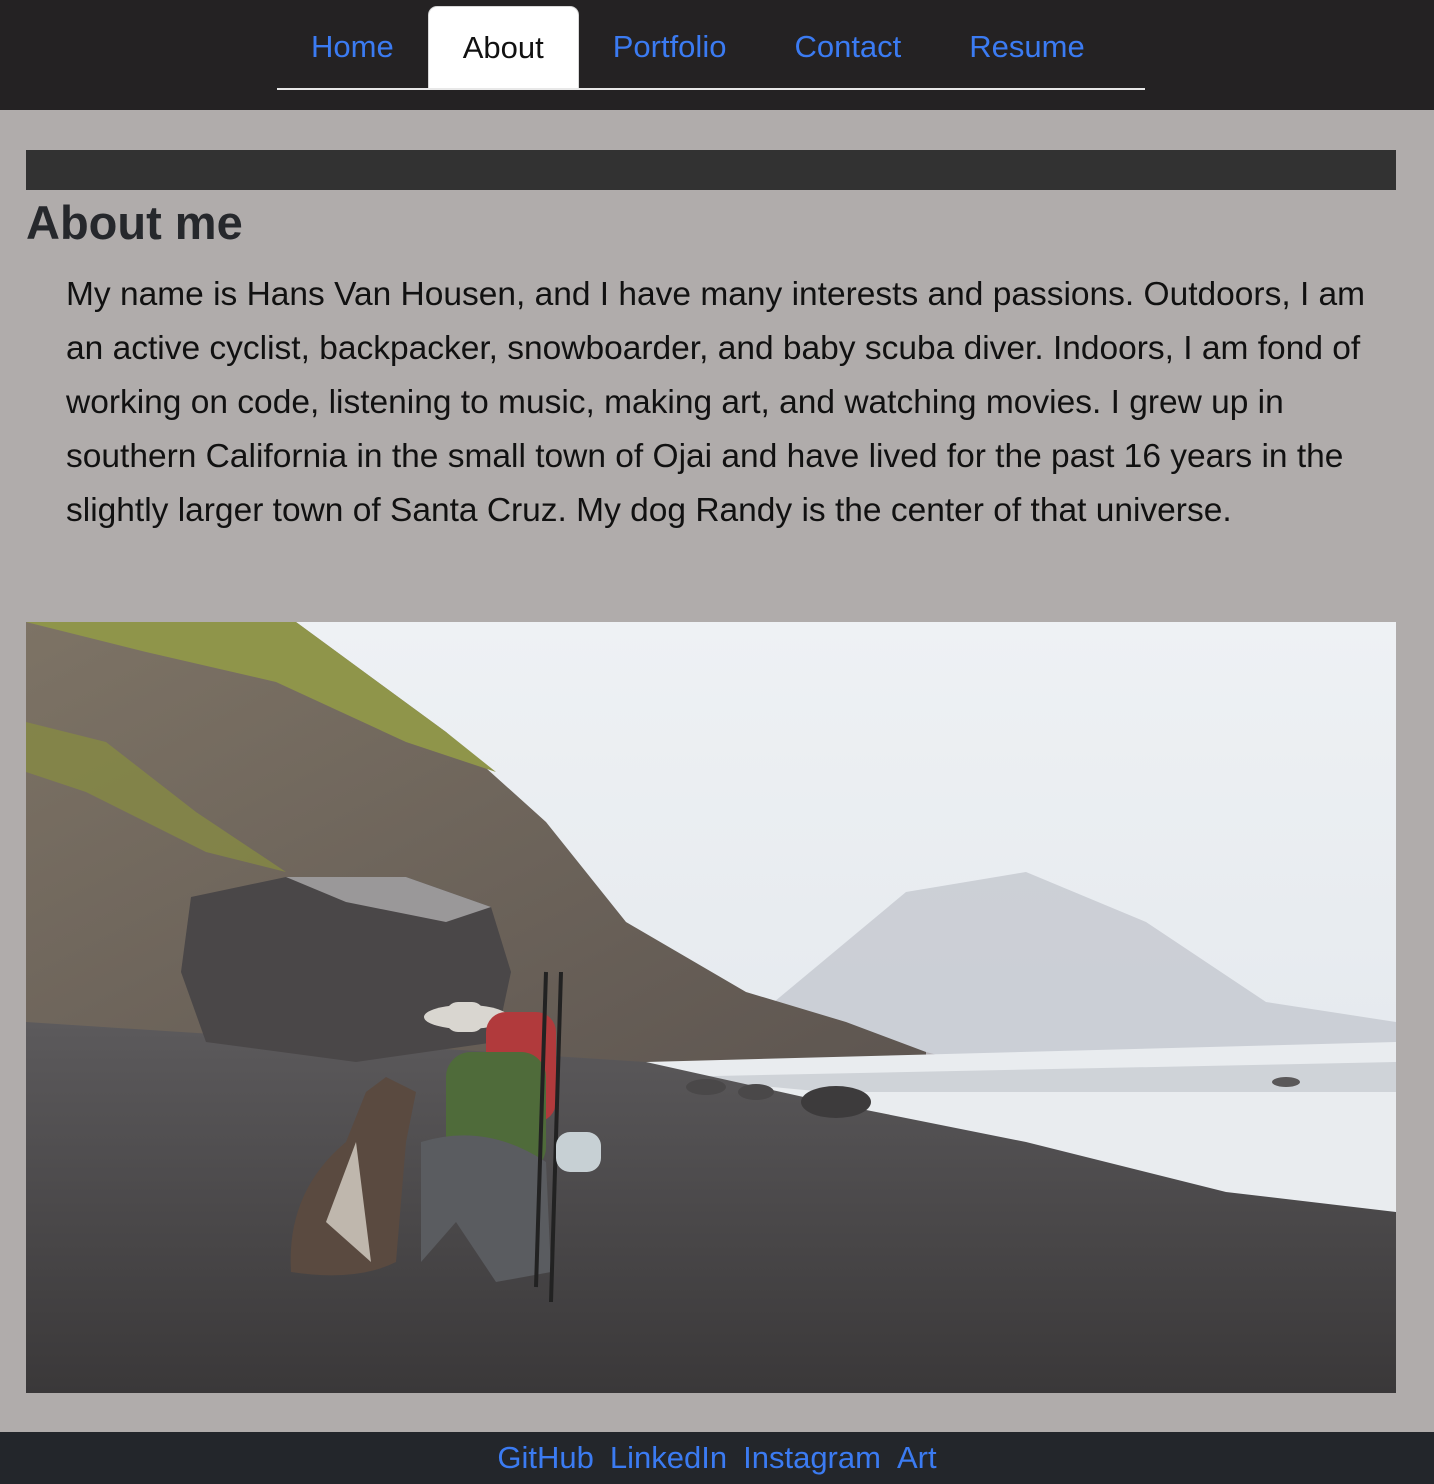 The width and height of the screenshot is (1434, 1484). What do you see at coordinates (503, 47) in the screenshot?
I see `tab-about: About` at bounding box center [503, 47].